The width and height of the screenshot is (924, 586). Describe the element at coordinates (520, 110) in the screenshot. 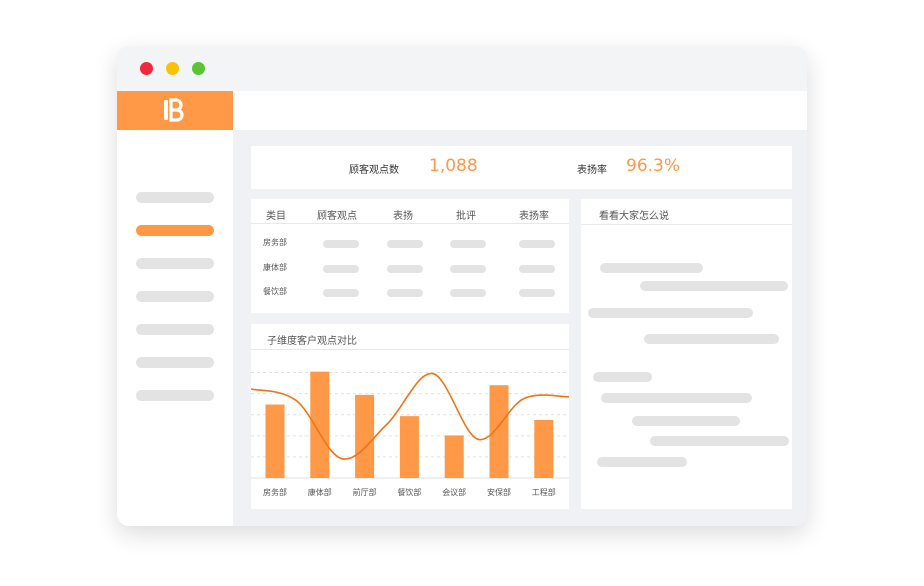

I see `top-header-bar` at that location.